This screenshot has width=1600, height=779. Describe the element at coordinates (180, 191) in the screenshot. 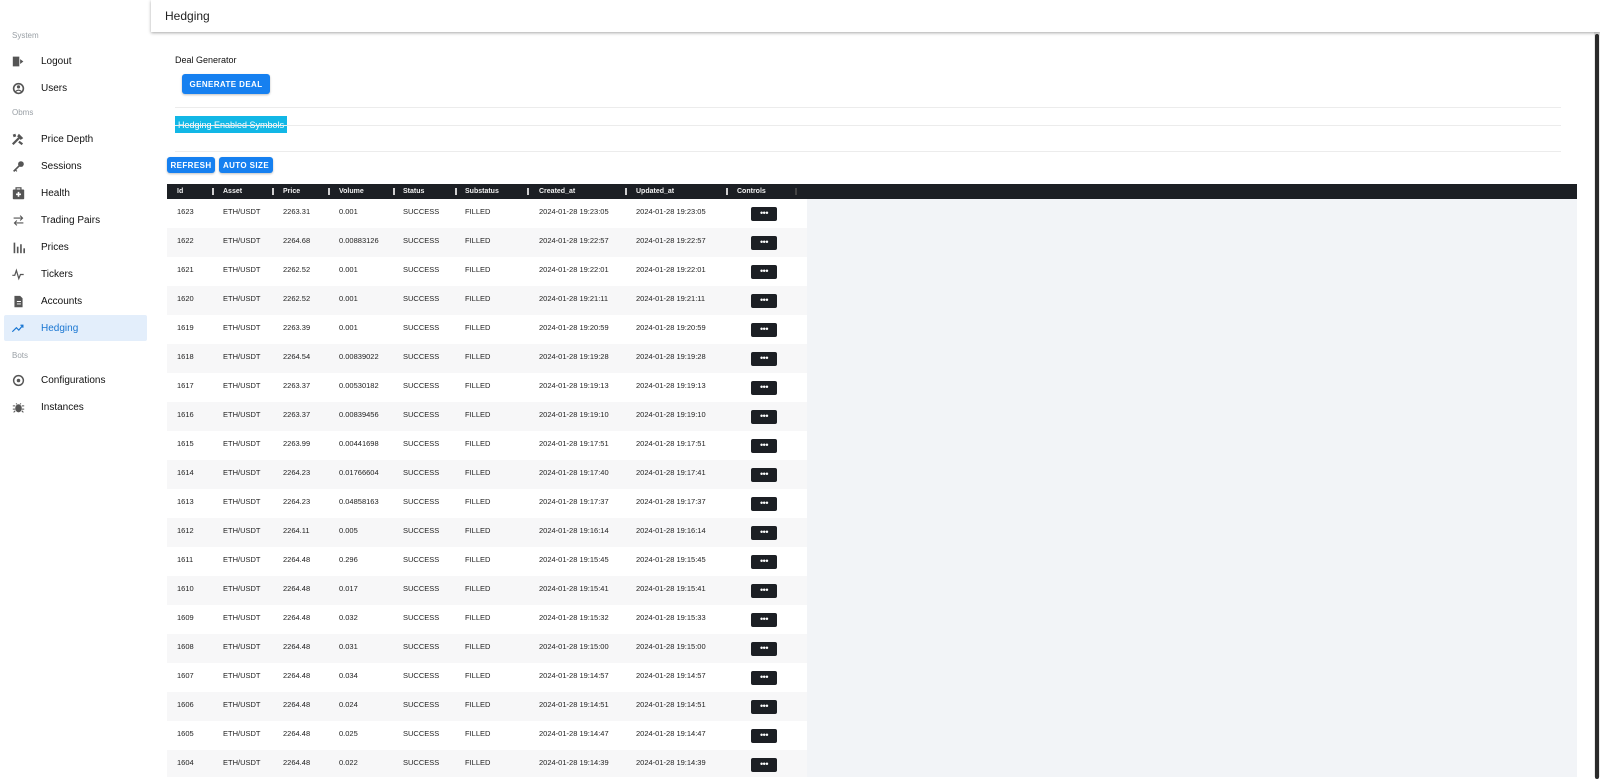

I see `column-header-id: Id` at that location.